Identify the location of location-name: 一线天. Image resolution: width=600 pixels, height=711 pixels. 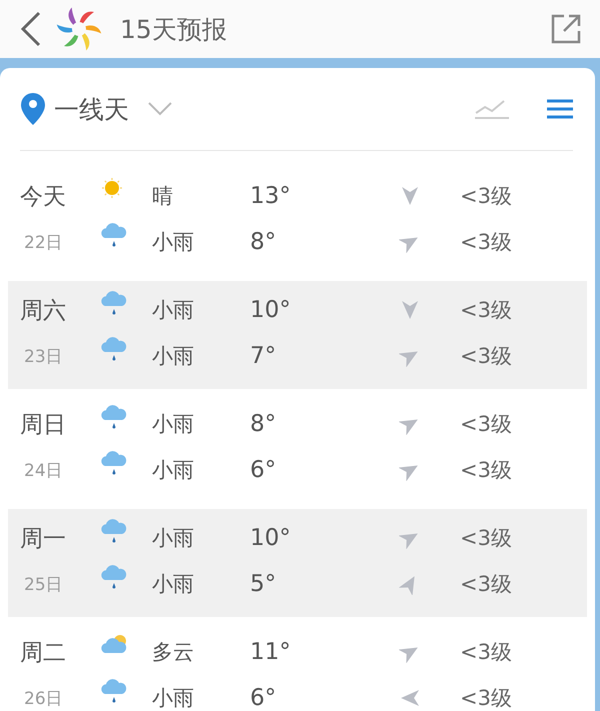
(91, 110).